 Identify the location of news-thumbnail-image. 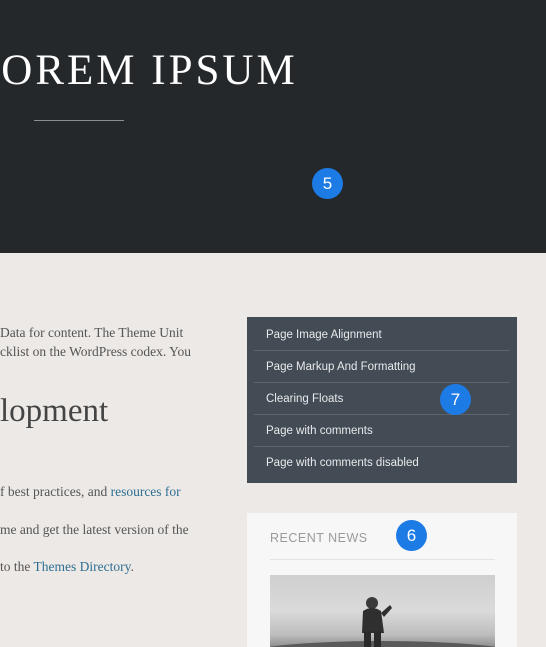
(382, 611).